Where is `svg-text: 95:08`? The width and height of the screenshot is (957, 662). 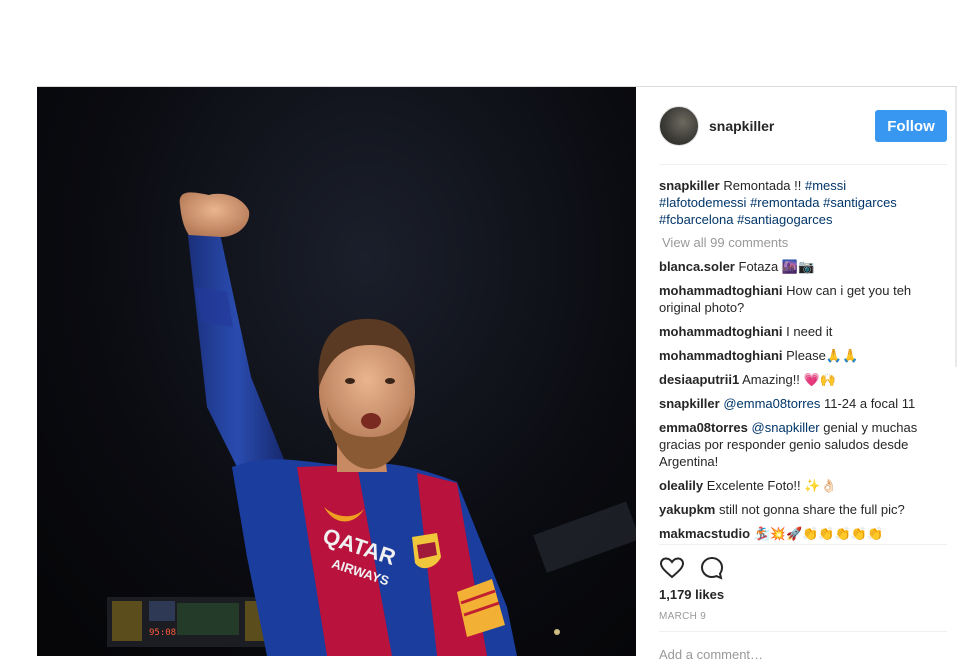 svg-text: 95:08 is located at coordinates (162, 633).